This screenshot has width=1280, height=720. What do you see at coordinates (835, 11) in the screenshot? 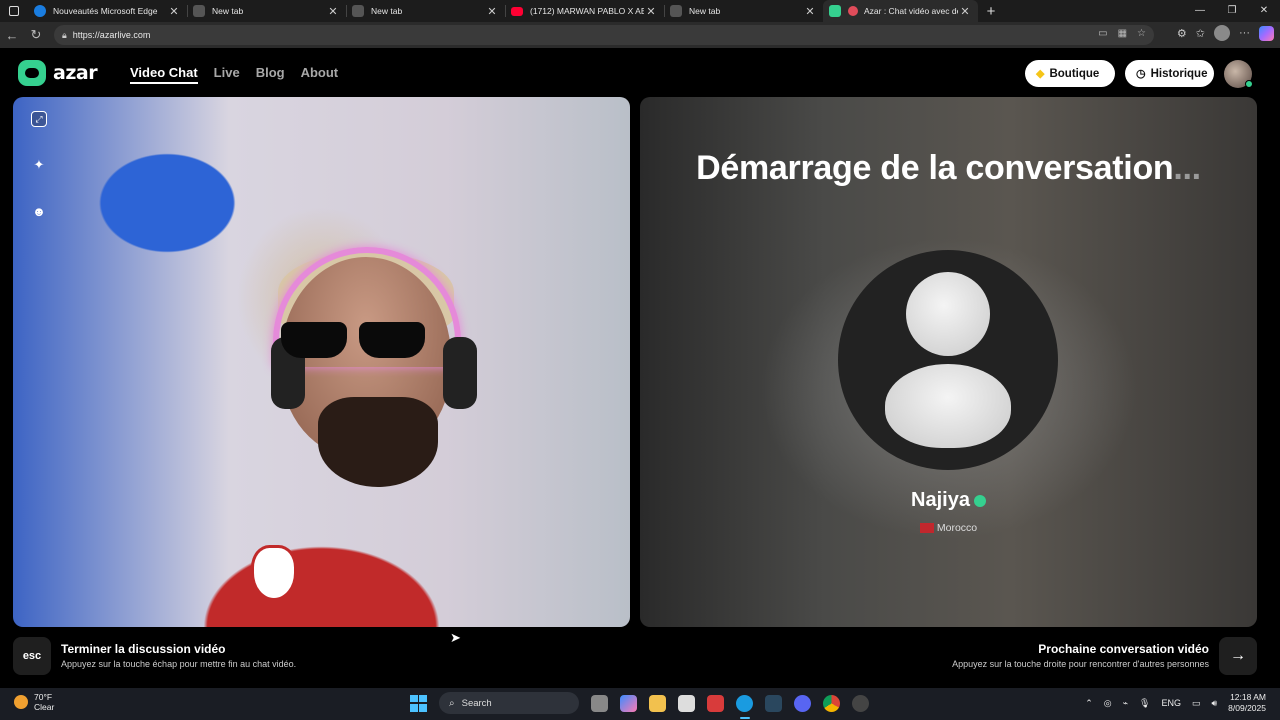
I see `azar-favicon-icon` at bounding box center [835, 11].